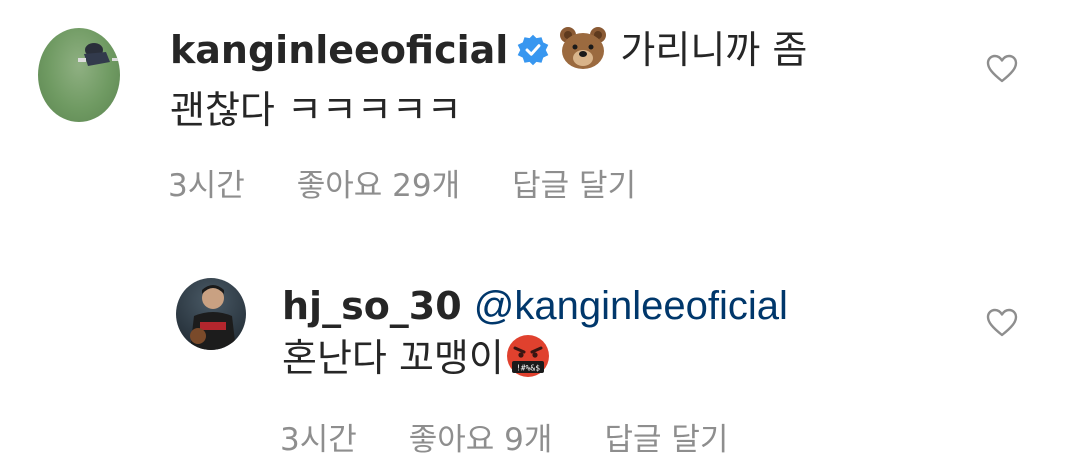 The image size is (1076, 466). I want to click on comment-meta: 3시간 좋아요 9개 답글 달기, so click(530, 436).